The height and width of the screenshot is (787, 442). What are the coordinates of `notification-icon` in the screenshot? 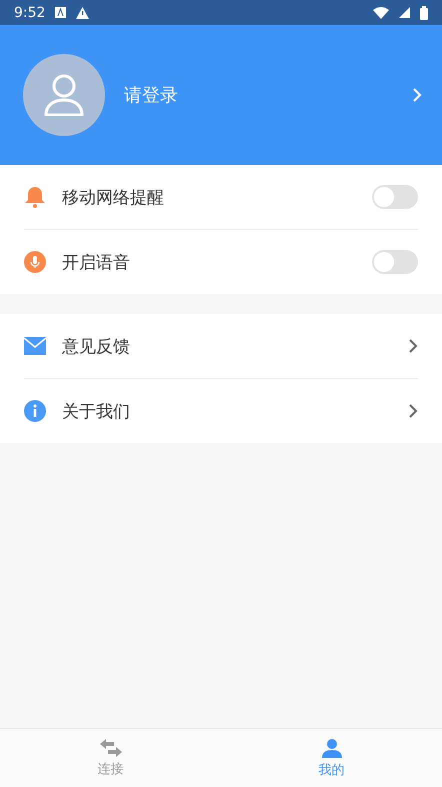 It's located at (60, 12).